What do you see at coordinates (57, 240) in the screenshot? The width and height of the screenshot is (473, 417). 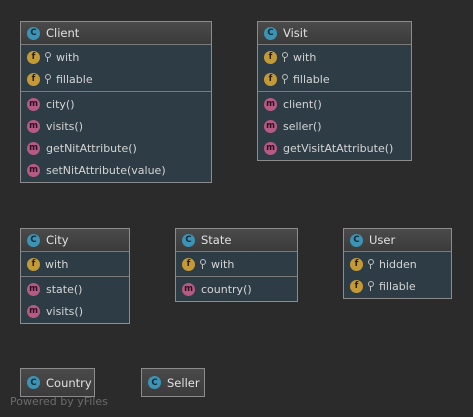 I see `class-name: City` at bounding box center [57, 240].